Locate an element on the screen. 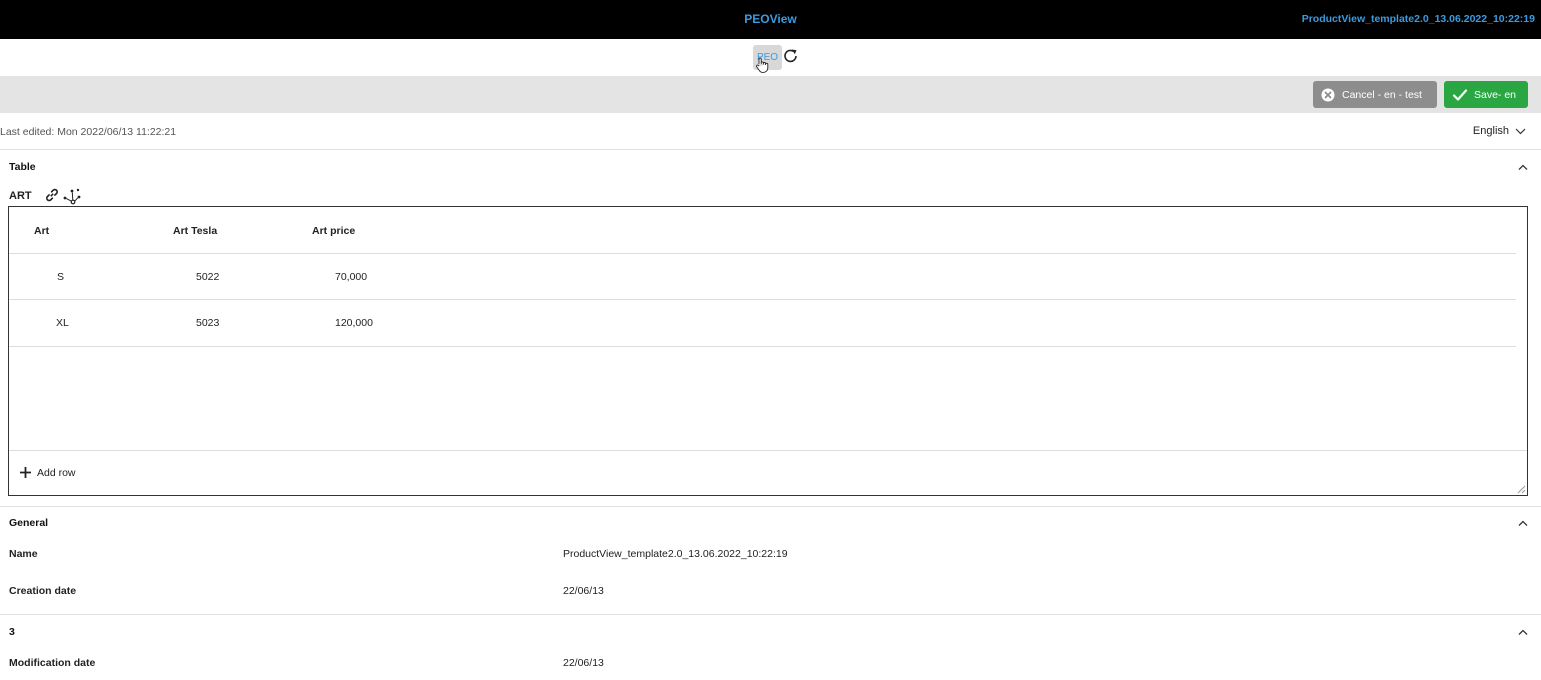  plus-icon is located at coordinates (25, 472).